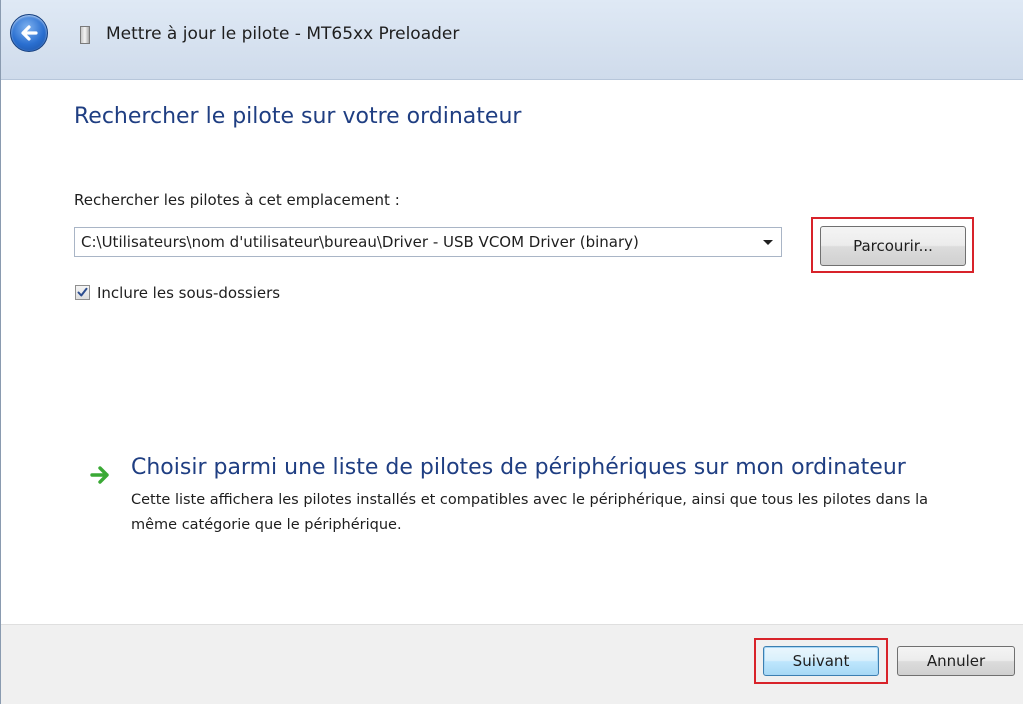 The image size is (1023, 704). Describe the element at coordinates (101, 475) in the screenshot. I see `green-arrow-icon` at that location.